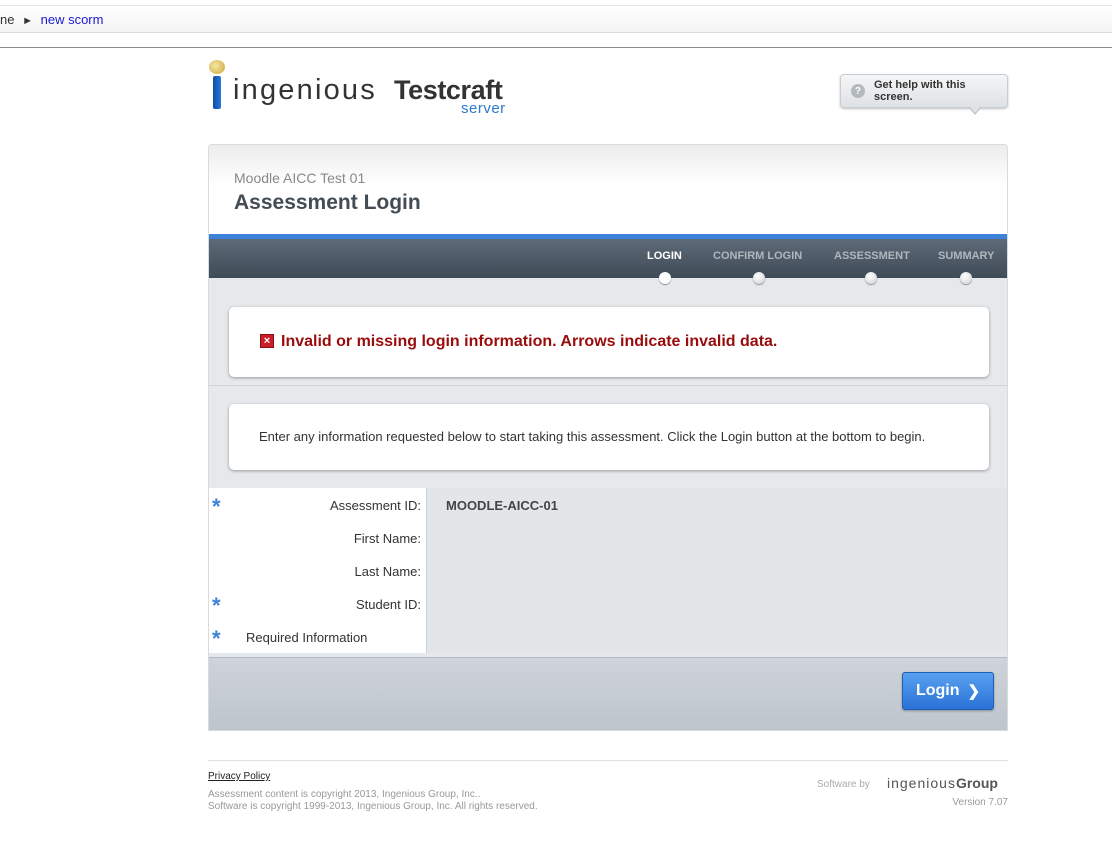 Image resolution: width=1112 pixels, height=860 pixels. What do you see at coordinates (871, 278) in the screenshot?
I see `step-dot-assessment` at bounding box center [871, 278].